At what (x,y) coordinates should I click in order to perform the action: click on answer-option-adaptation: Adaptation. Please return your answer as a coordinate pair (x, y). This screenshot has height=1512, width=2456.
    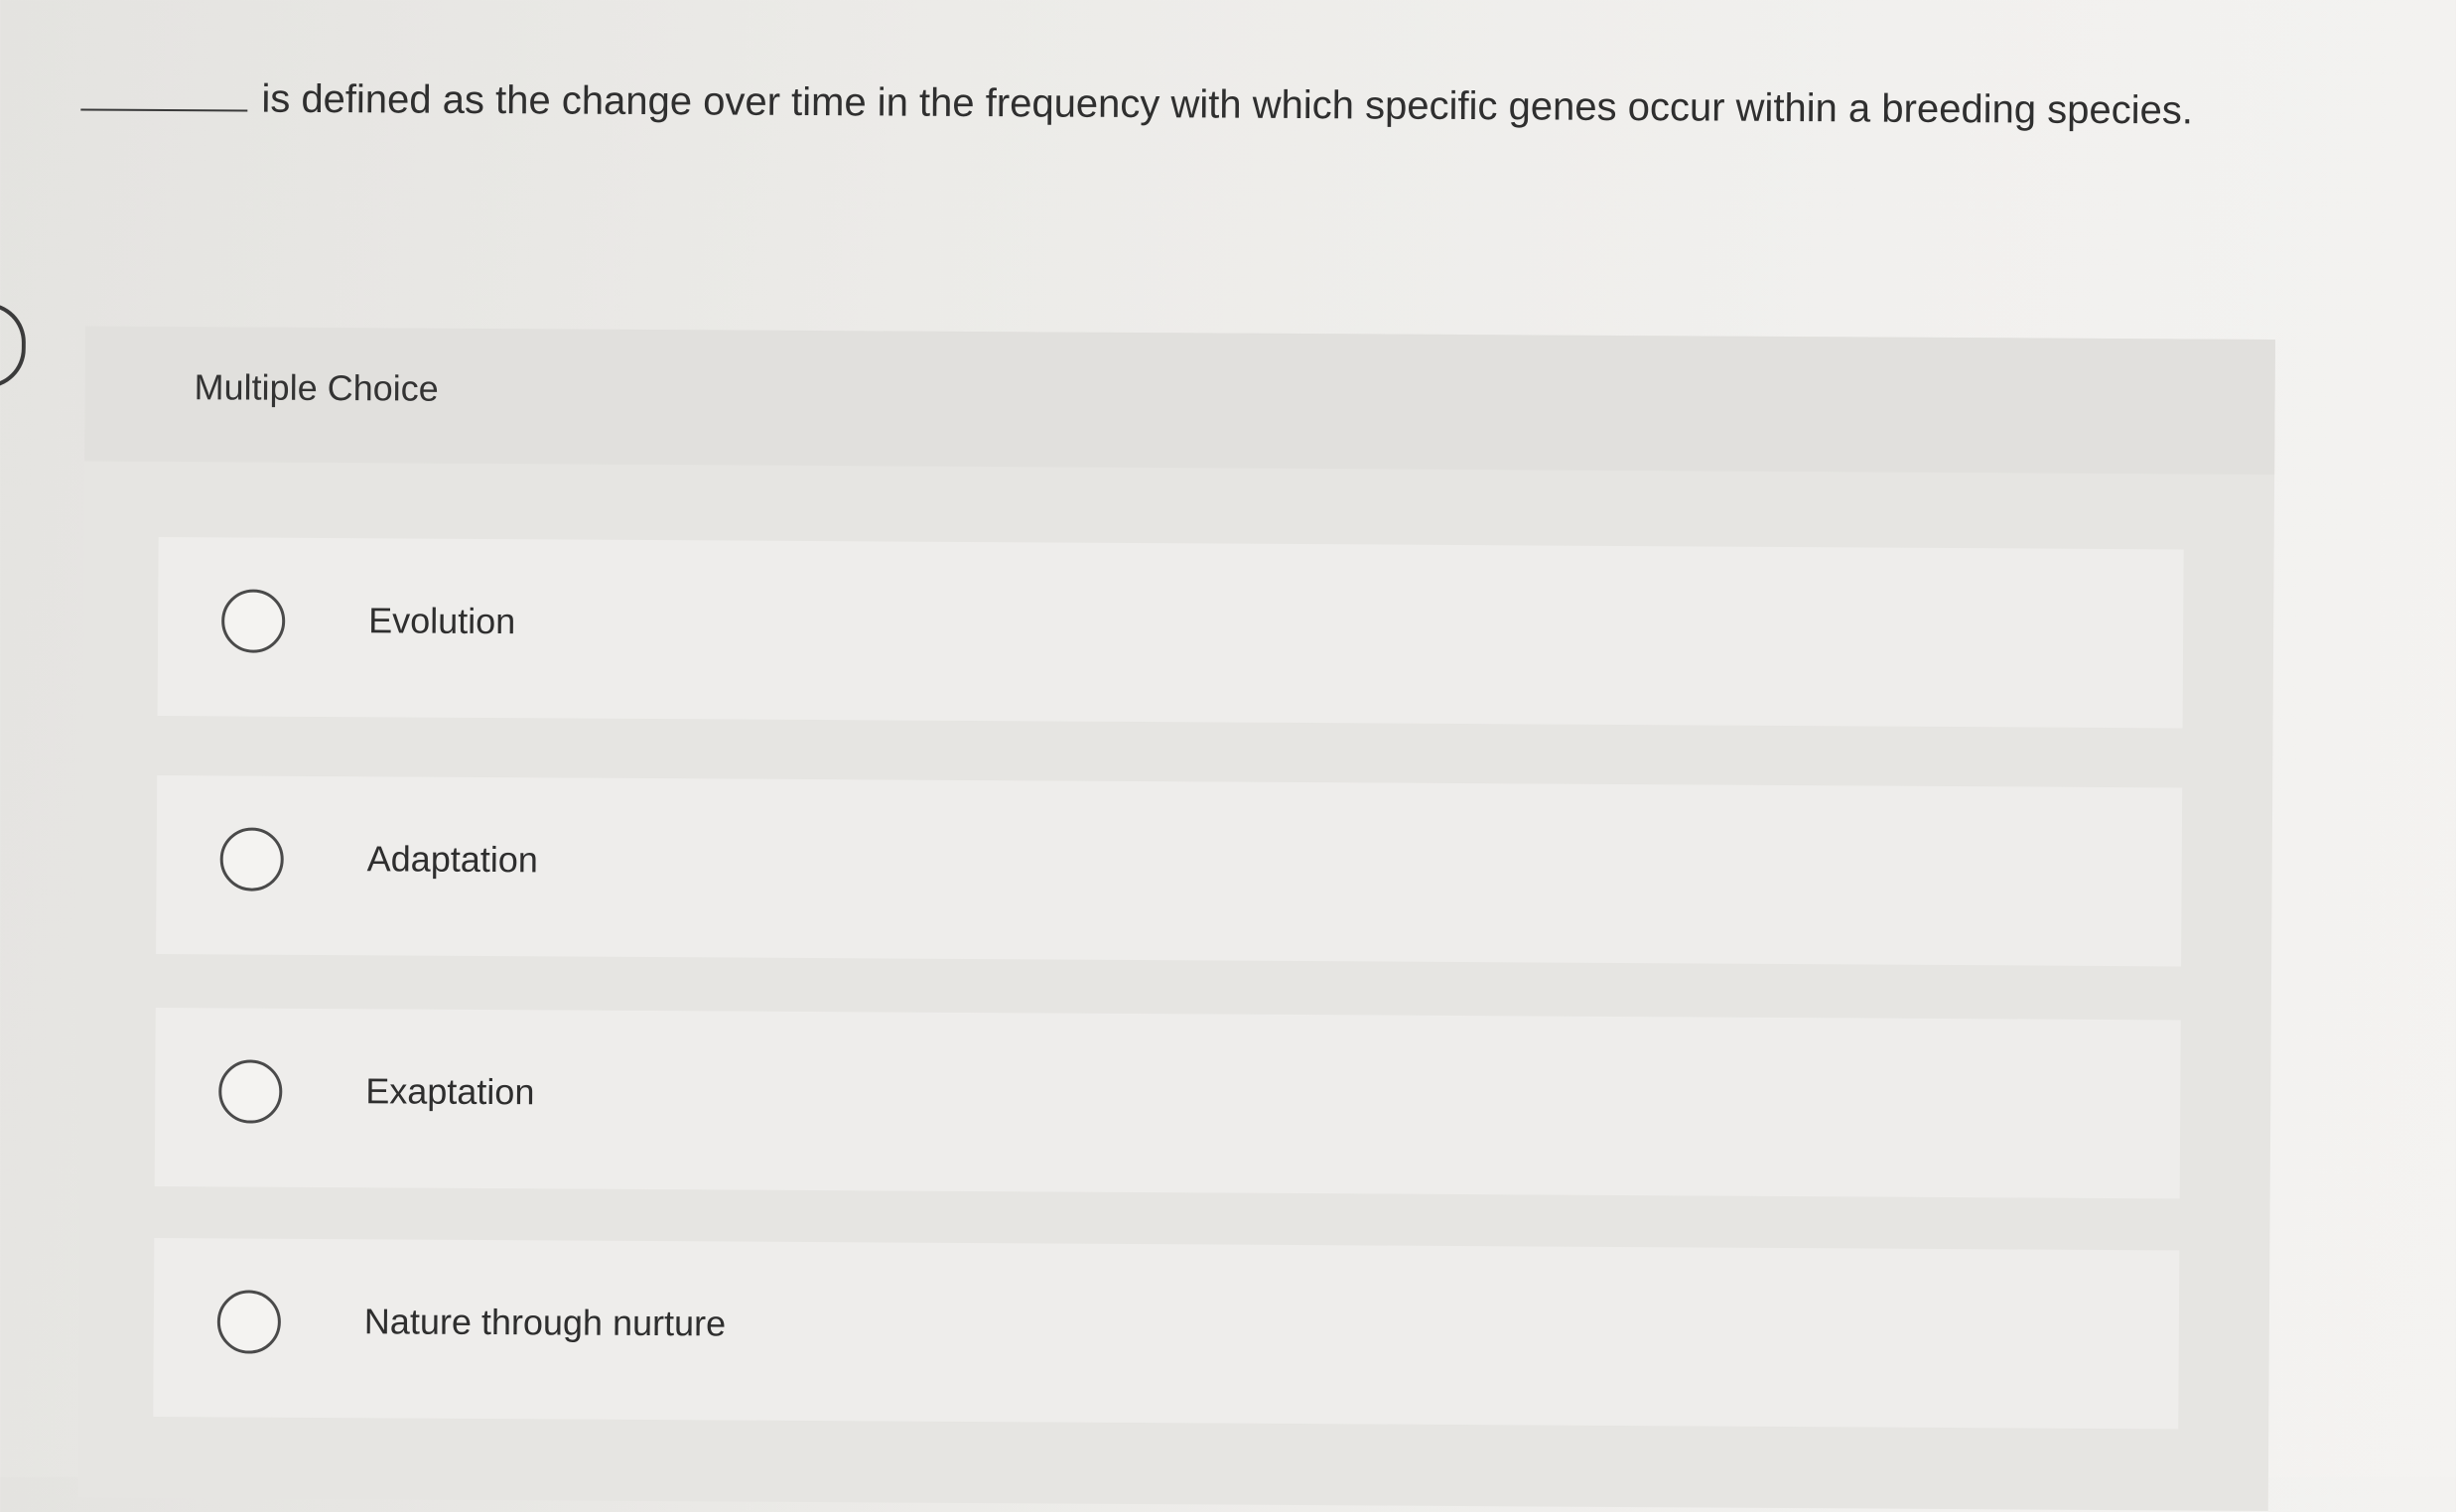
    Looking at the image, I should click on (1169, 870).